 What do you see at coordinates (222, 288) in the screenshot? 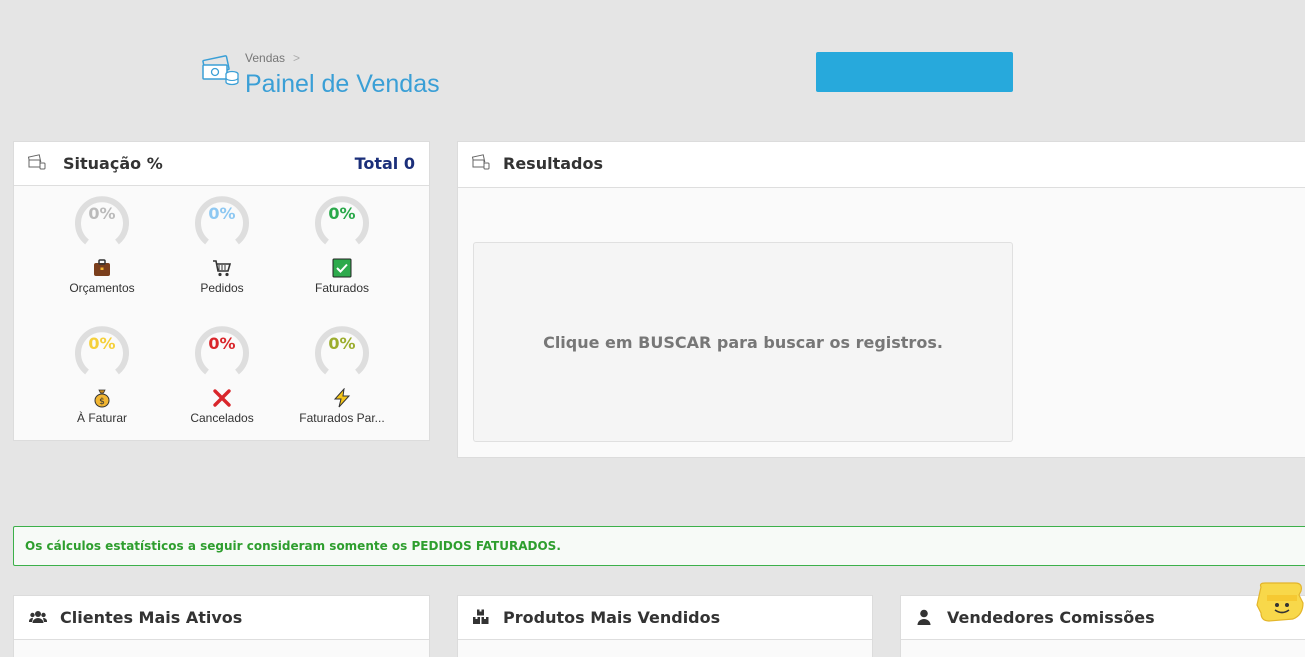
I see `gauge-label: Pedidos` at bounding box center [222, 288].